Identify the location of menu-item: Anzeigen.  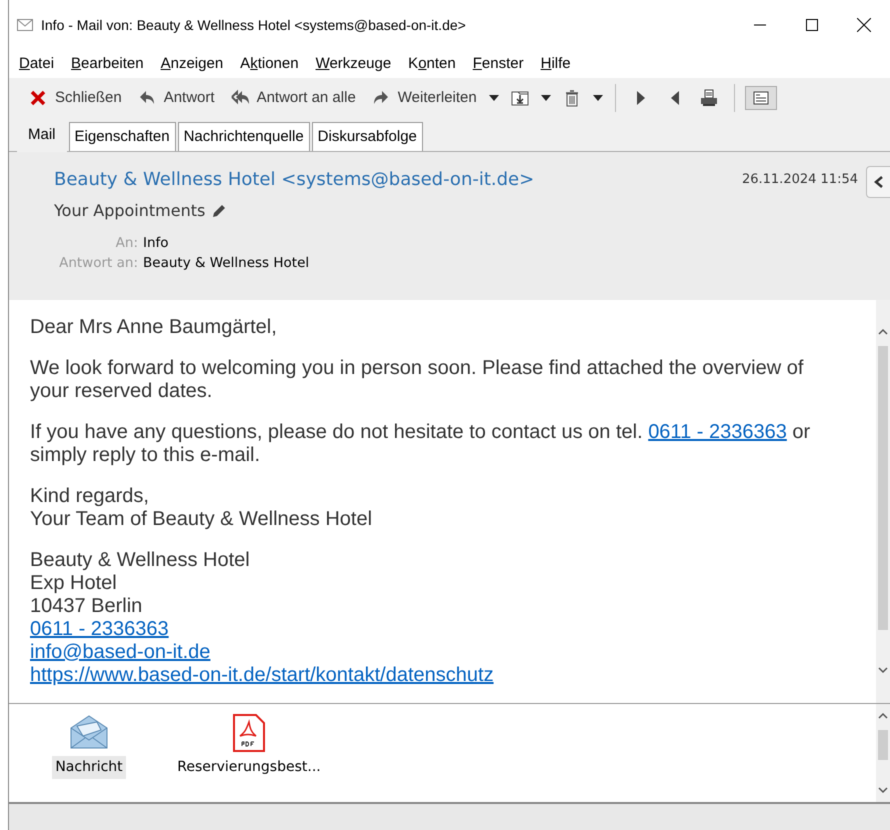
(192, 64).